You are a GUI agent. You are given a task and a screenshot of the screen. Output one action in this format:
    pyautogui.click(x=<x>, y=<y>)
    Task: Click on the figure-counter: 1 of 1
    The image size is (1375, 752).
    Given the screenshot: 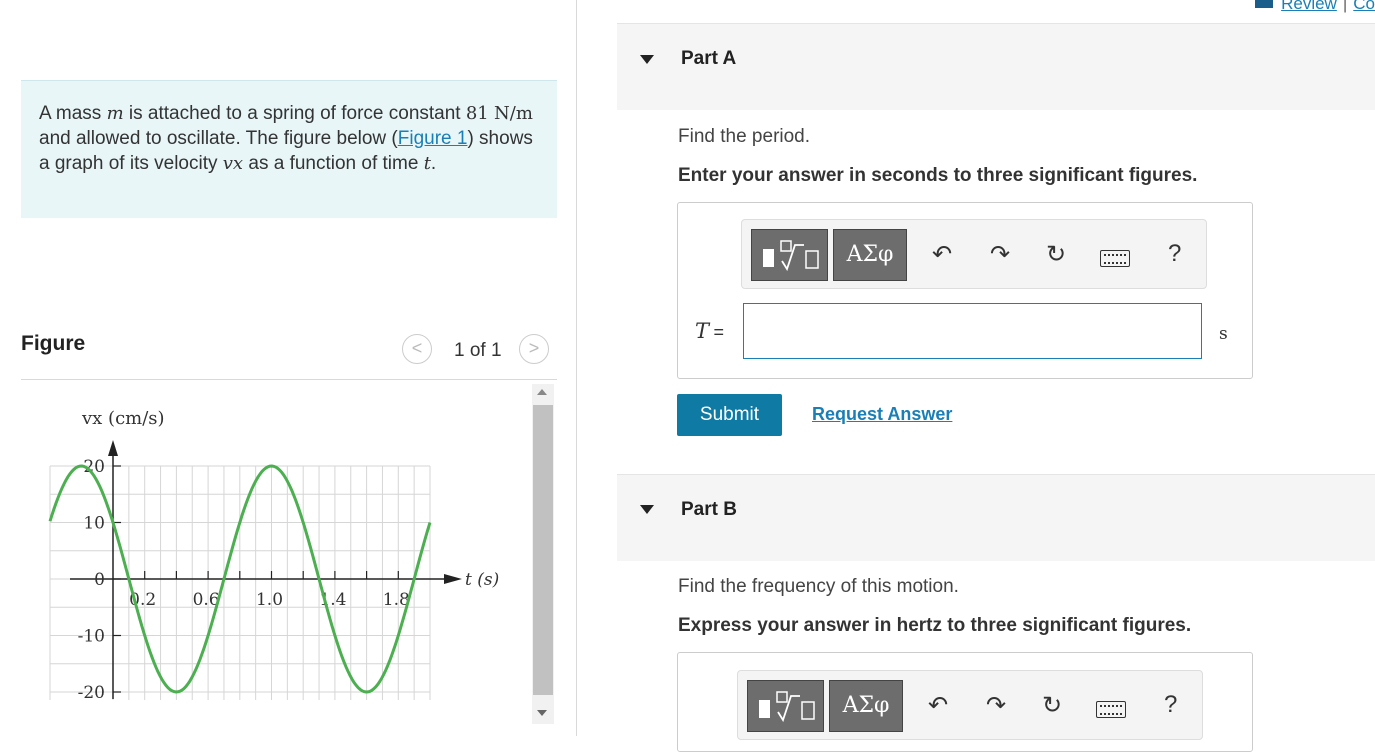 What is the action you would take?
    pyautogui.click(x=478, y=350)
    